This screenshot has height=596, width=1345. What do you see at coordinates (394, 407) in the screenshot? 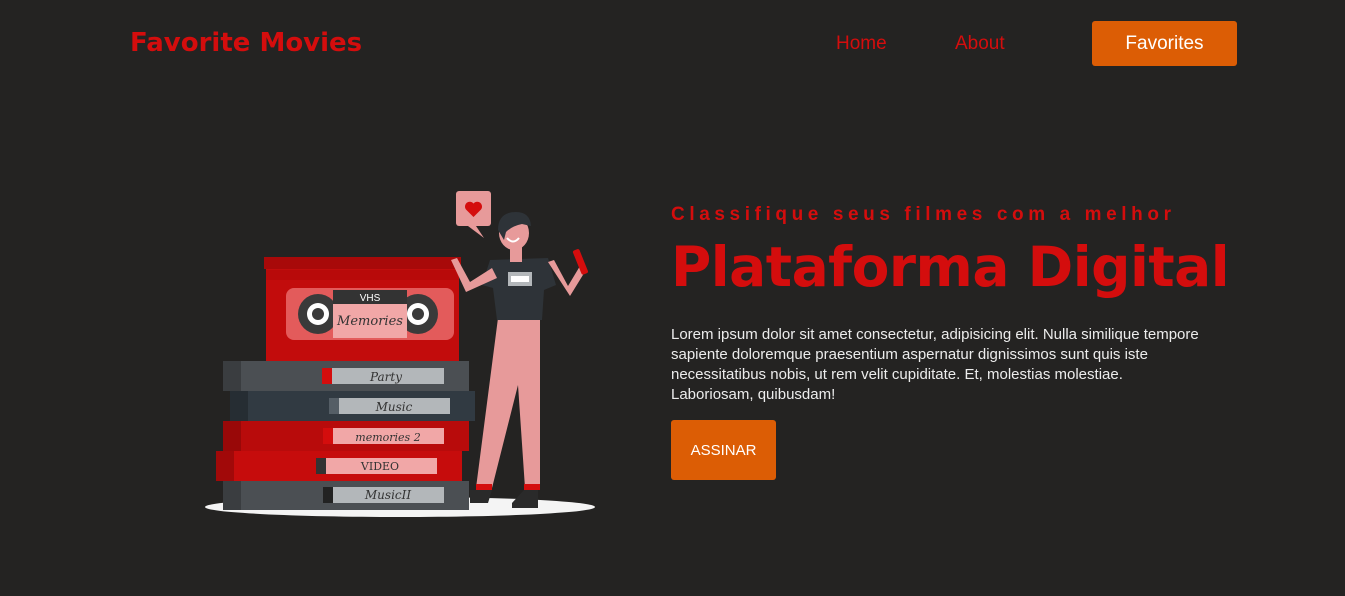
I see `tape-label-music: Music` at bounding box center [394, 407].